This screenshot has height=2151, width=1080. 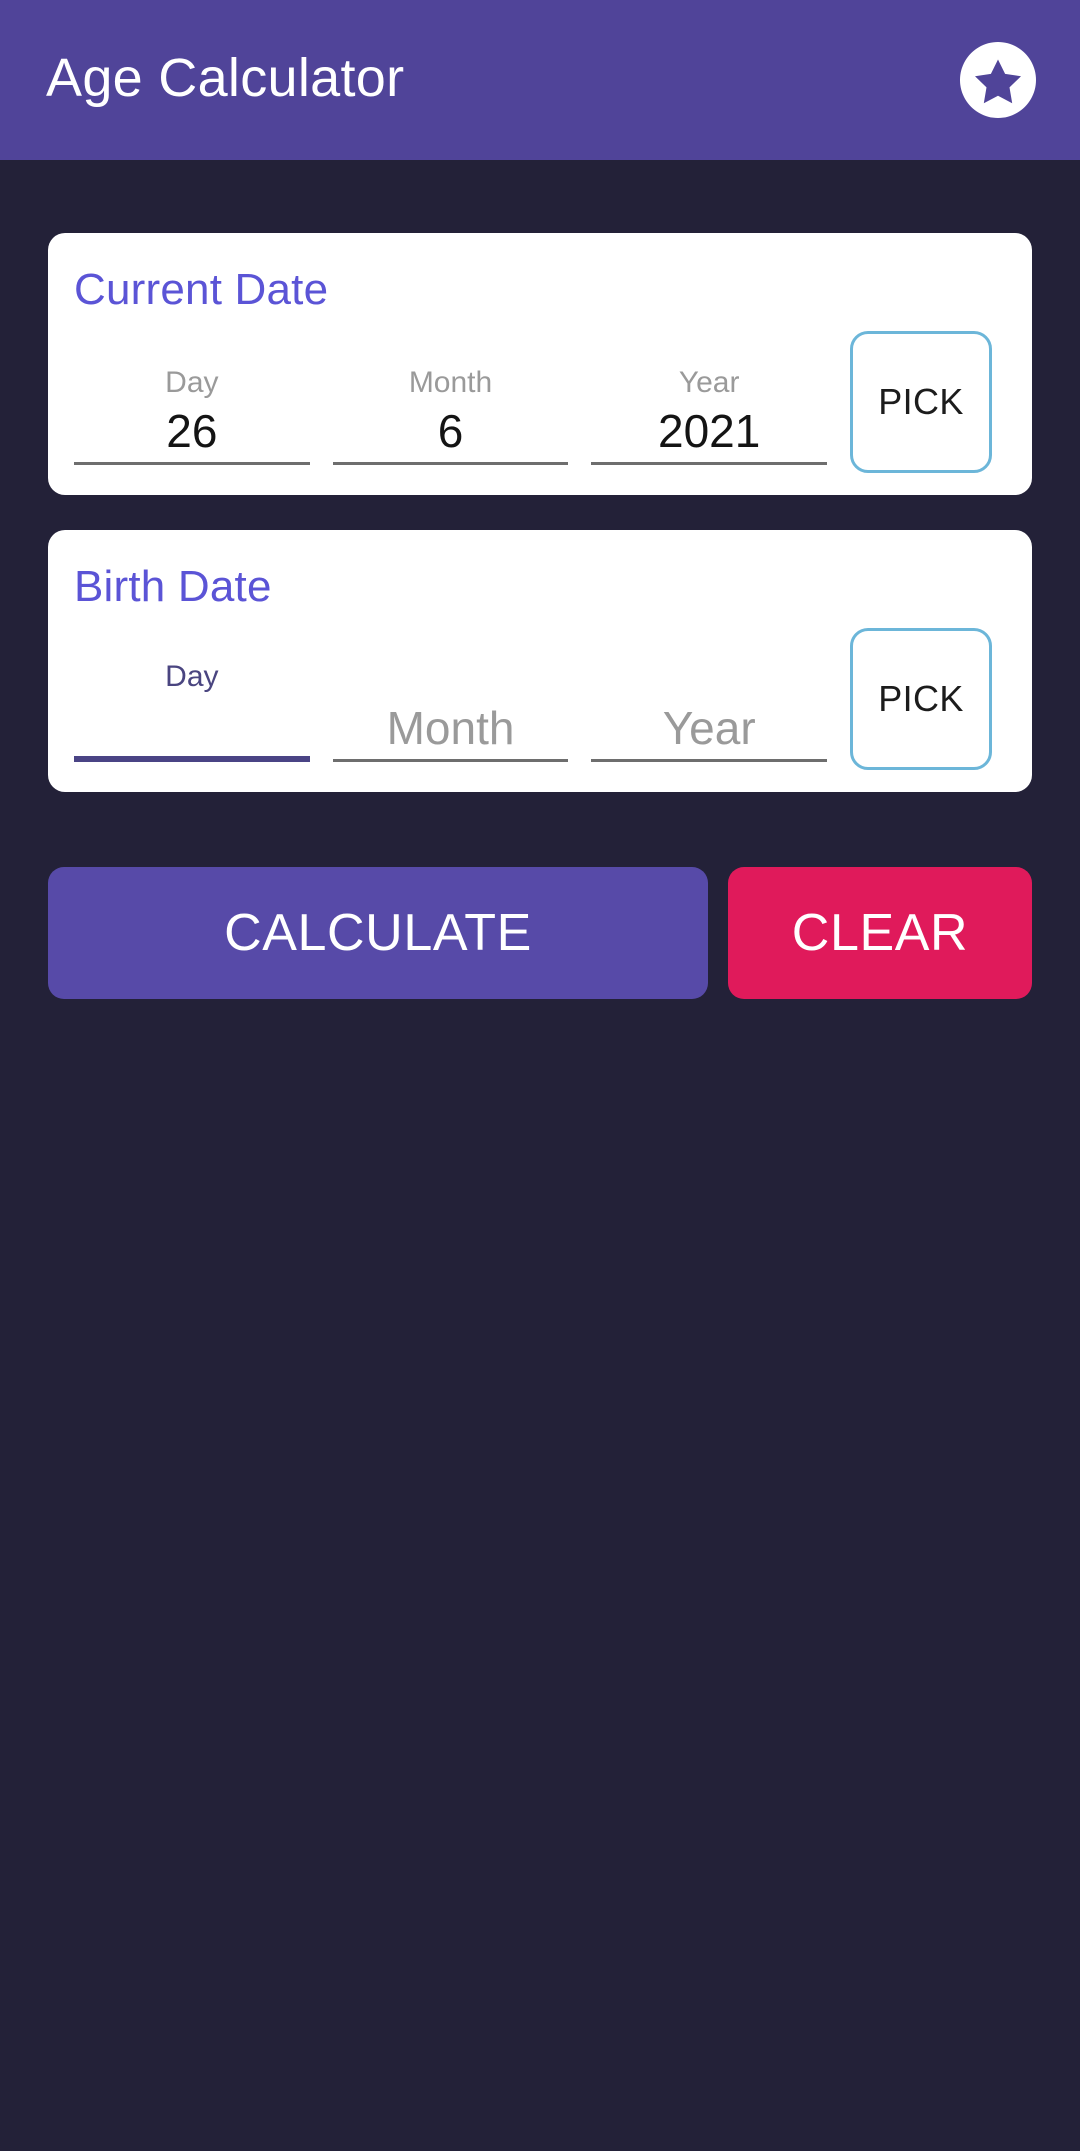 I want to click on birth-date-month-placeholder: Month, so click(x=451, y=730).